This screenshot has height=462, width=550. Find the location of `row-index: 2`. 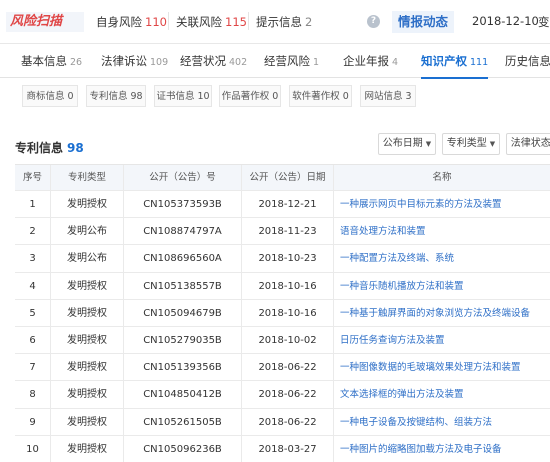

row-index: 2 is located at coordinates (33, 231).